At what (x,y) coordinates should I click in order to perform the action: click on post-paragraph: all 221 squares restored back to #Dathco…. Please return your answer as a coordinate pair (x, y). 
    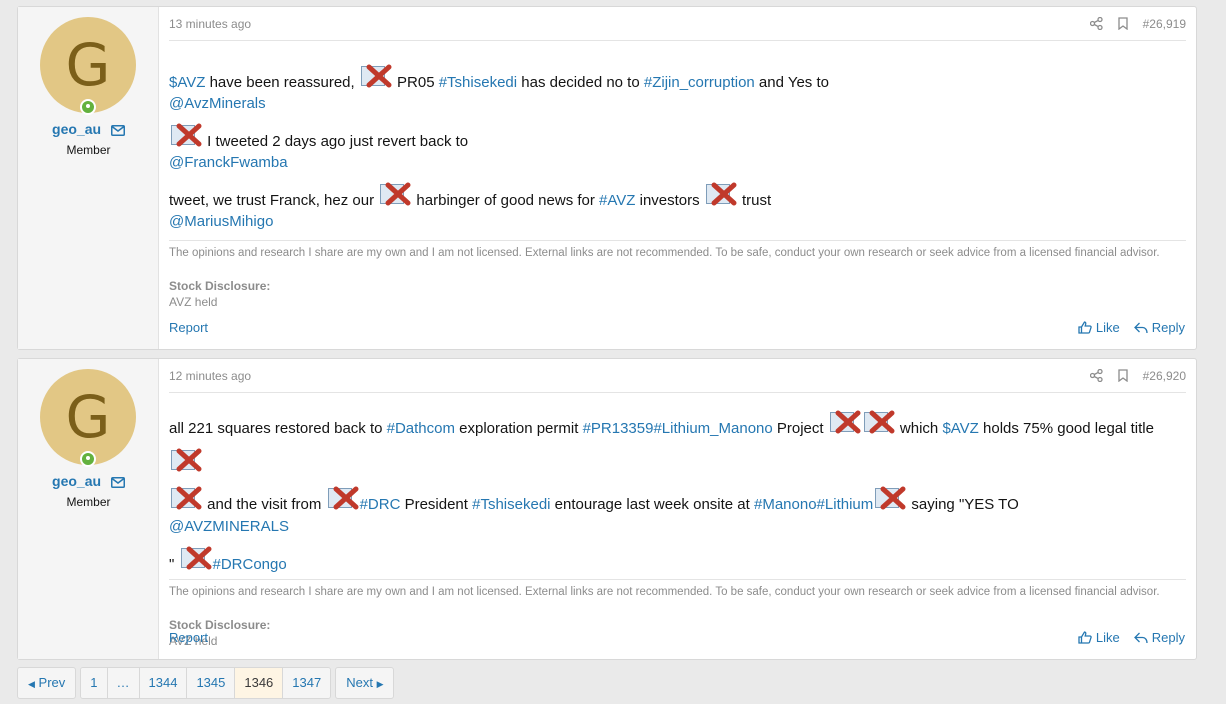
    Looking at the image, I should click on (677, 466).